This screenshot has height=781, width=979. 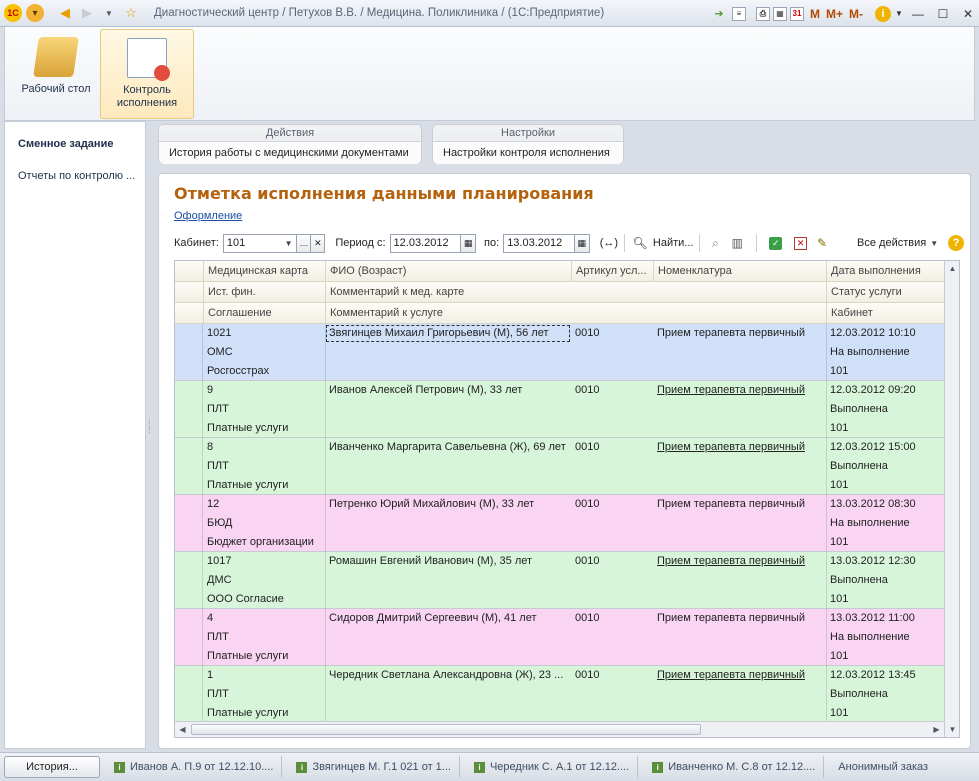 What do you see at coordinates (873, 561) in the screenshot?
I see `cell-date: 13.03.2012 12:30` at bounding box center [873, 561].